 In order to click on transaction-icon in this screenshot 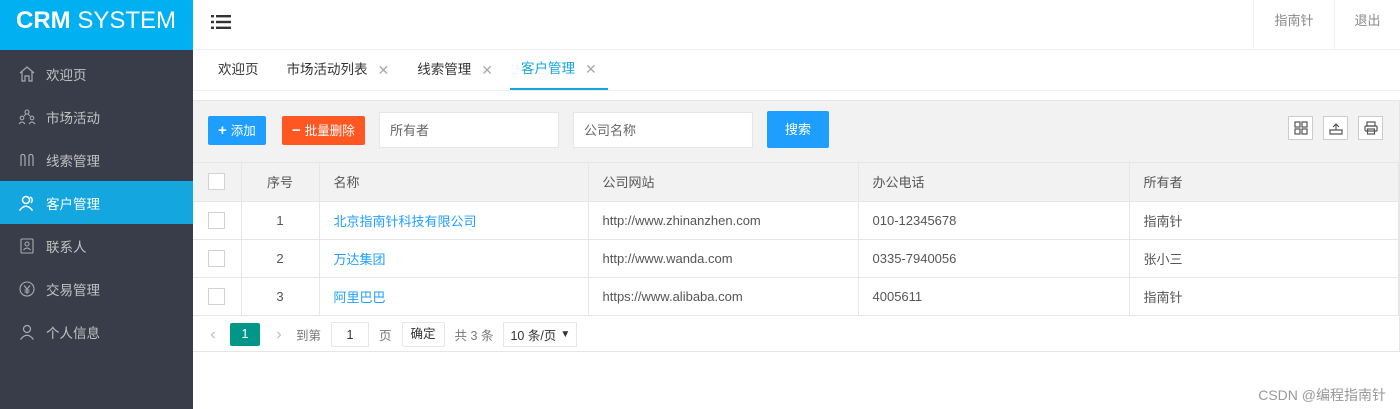, I will do `click(27, 289)`.